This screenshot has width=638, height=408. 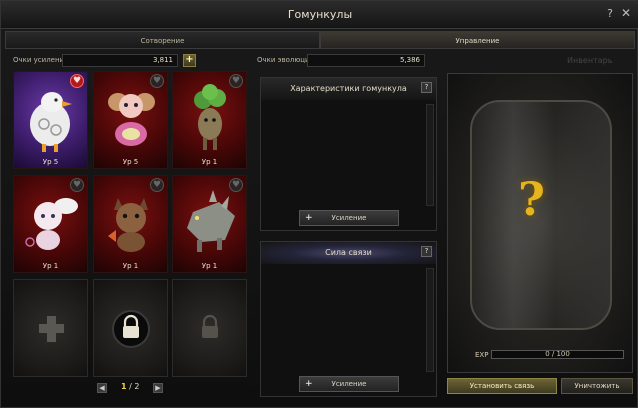 What do you see at coordinates (124, 386) in the screenshot?
I see `current-page: 1` at bounding box center [124, 386].